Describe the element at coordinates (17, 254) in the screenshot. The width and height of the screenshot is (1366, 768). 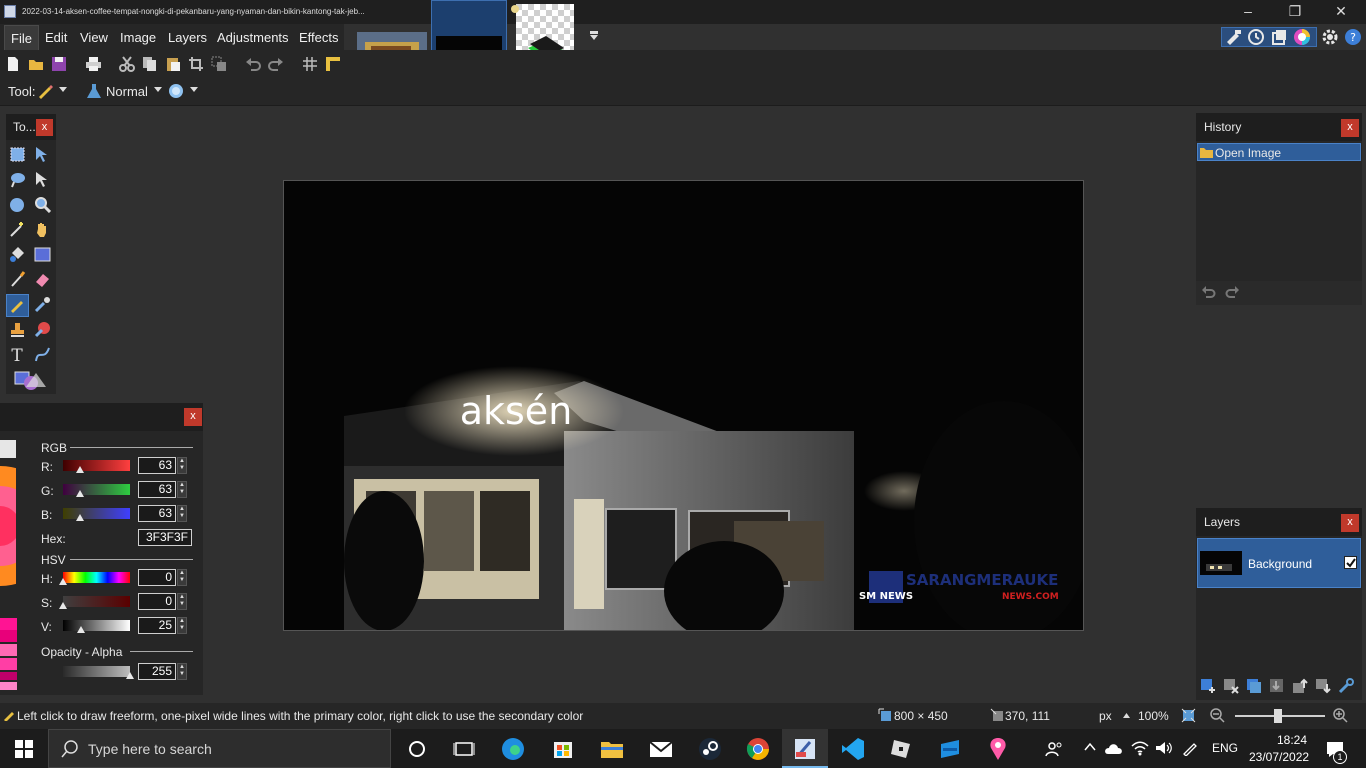
I see `paint-bucket-tool-icon` at that location.